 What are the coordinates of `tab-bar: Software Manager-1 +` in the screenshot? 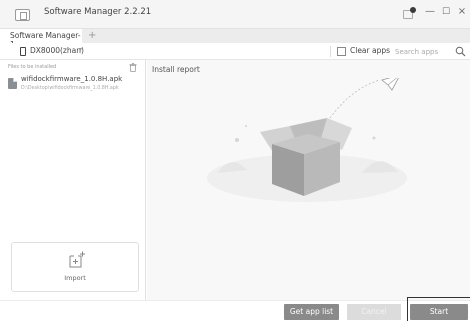 It's located at (235, 39).